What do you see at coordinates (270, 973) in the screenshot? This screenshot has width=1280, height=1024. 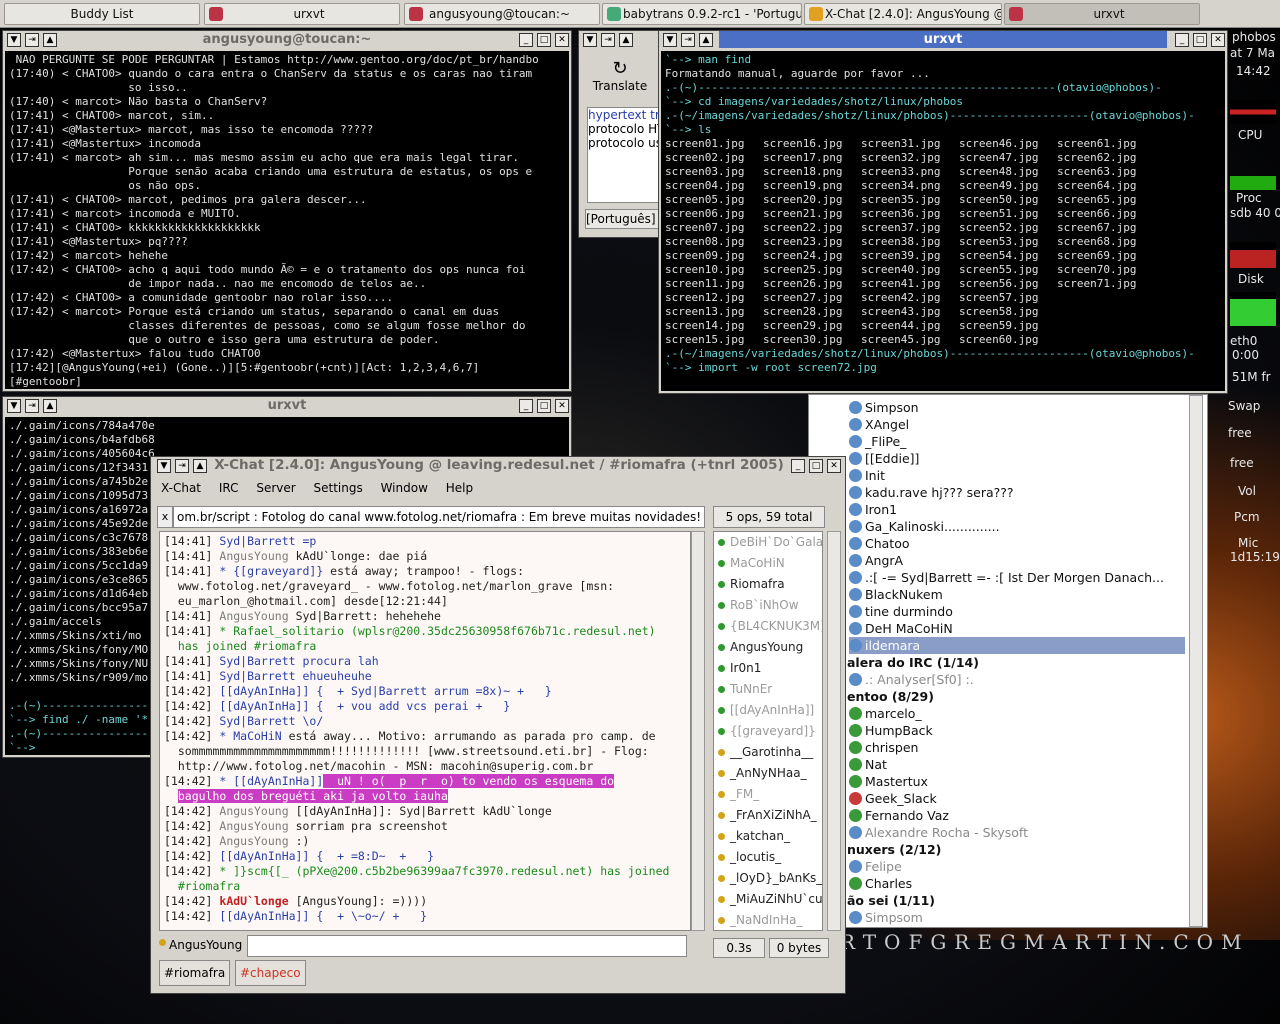 I see `tab-chapeco: #chapeco` at bounding box center [270, 973].